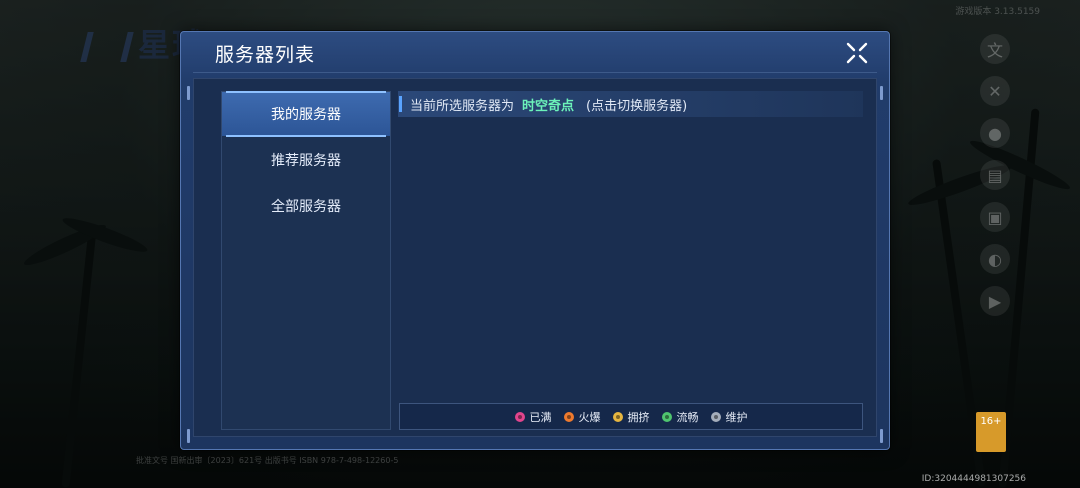 This screenshot has width=1080, height=488. Describe the element at coordinates (995, 49) in the screenshot. I see `translate-icon: 文` at that location.